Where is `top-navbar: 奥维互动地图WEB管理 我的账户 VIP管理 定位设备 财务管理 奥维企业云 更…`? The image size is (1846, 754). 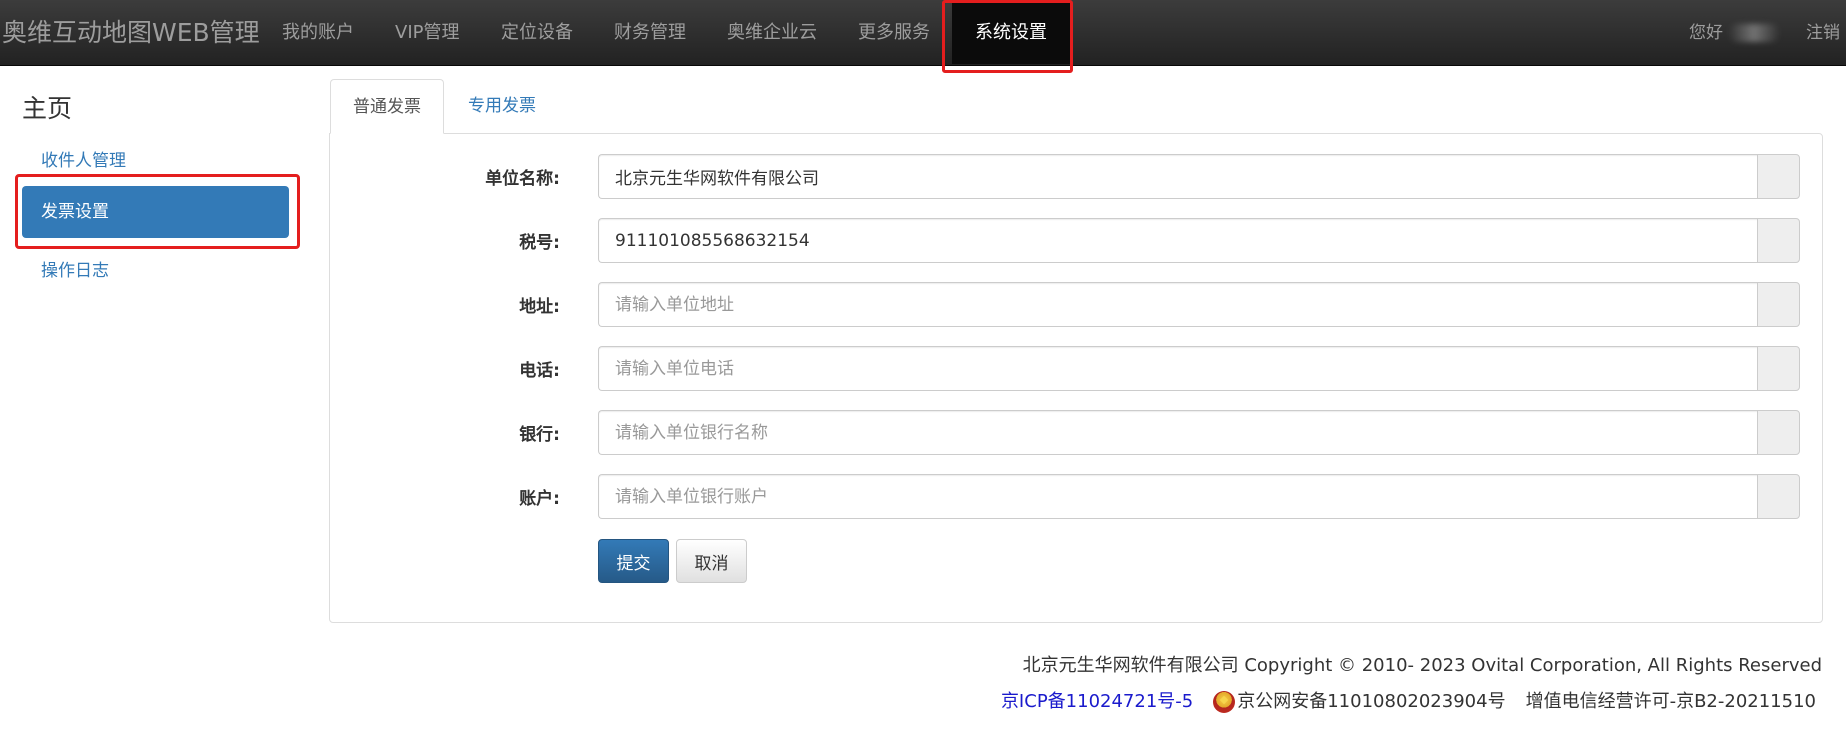
top-navbar: 奥维互动地图WEB管理 我的账户 VIP管理 定位设备 财务管理 奥维企业云 更… is located at coordinates (923, 33).